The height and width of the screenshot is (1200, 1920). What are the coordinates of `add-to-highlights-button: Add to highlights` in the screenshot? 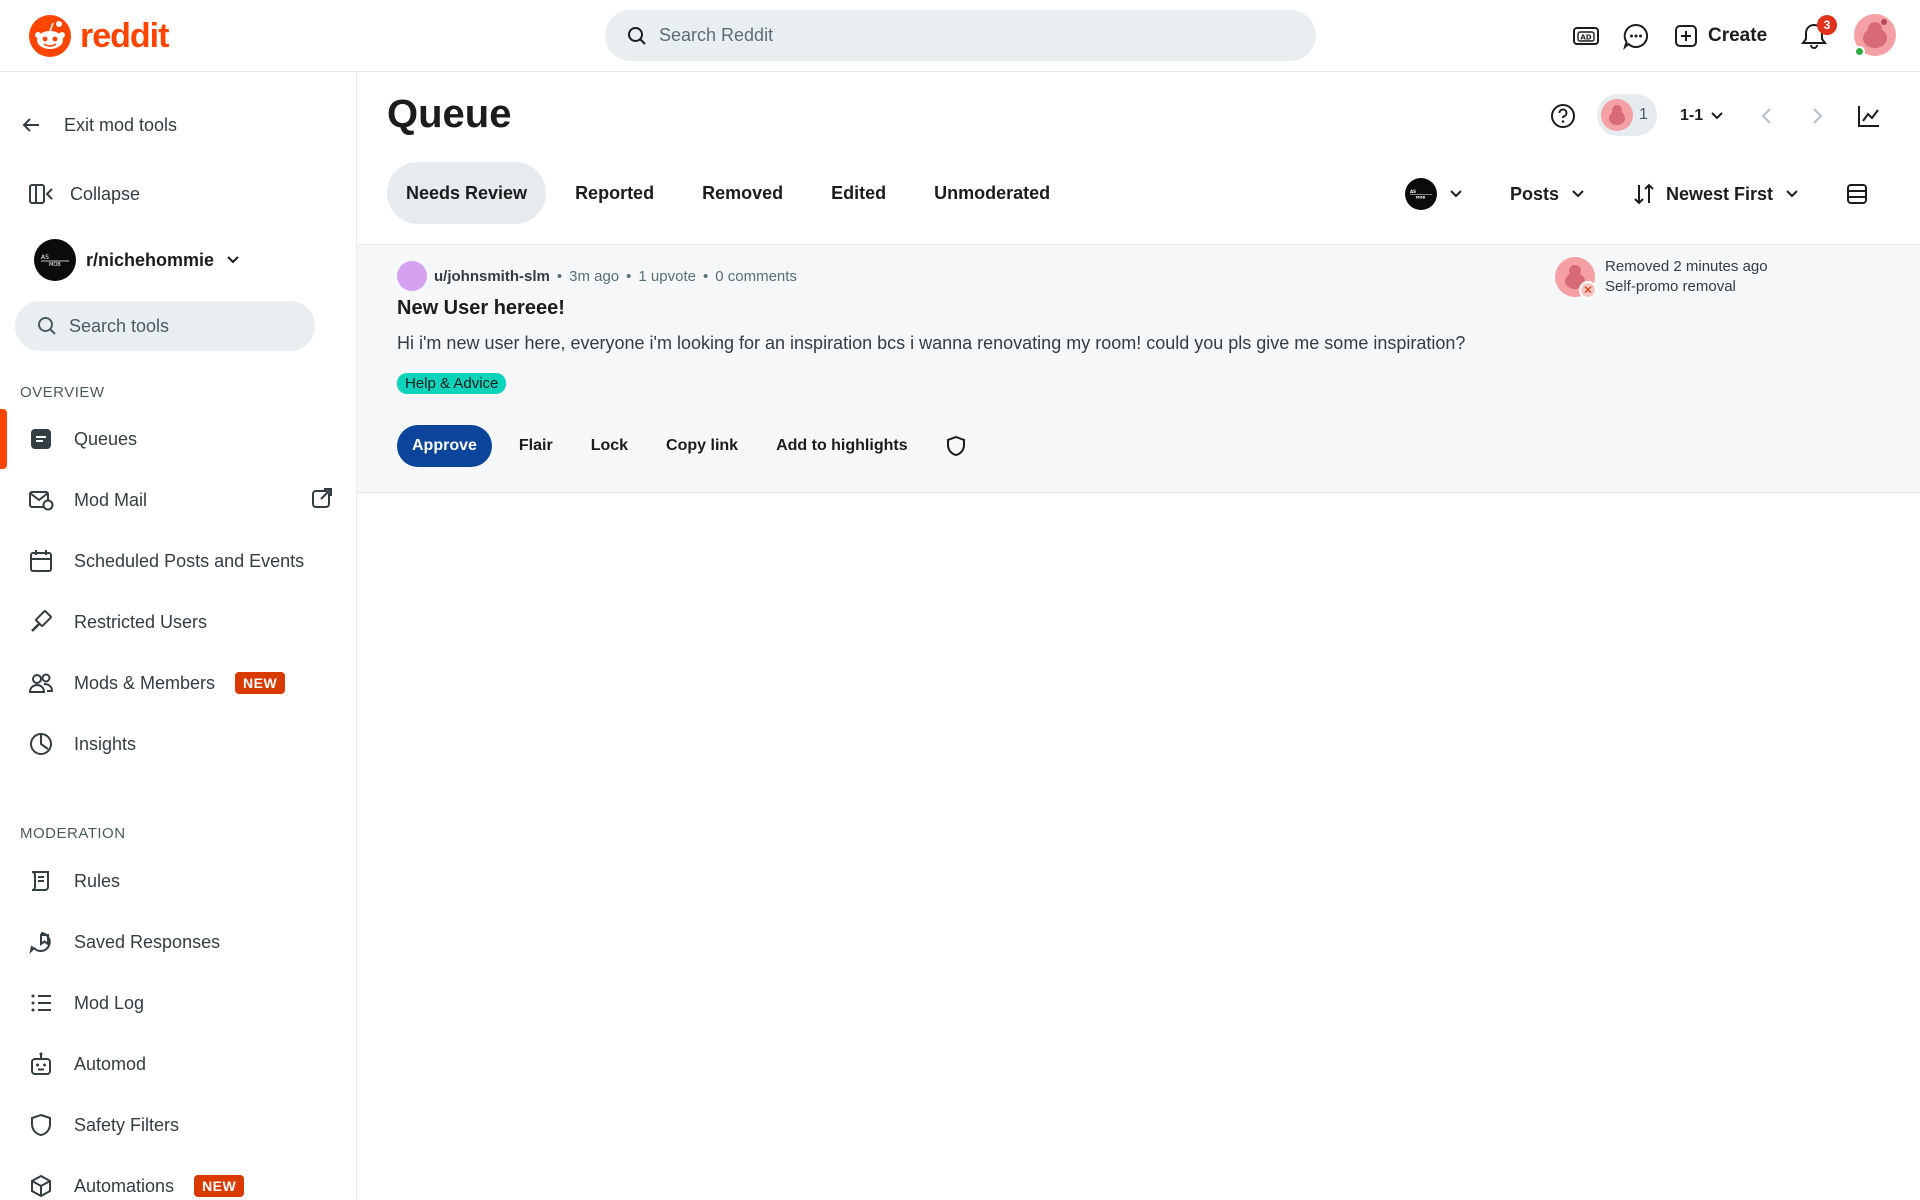 It's located at (842, 446).